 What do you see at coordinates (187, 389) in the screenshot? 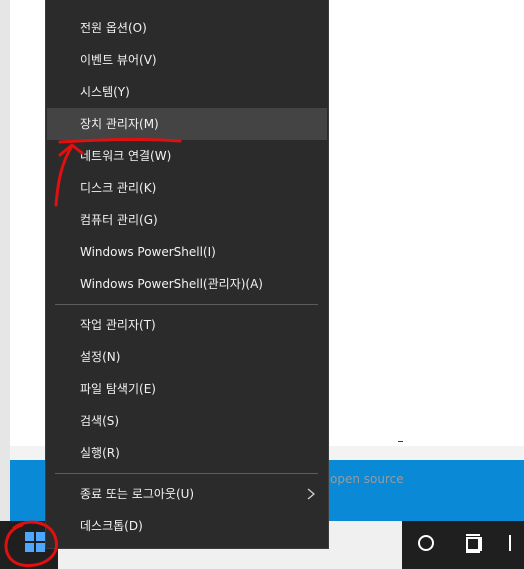
I see `menu-item-file-explorer: 파일 탐색기(E)` at bounding box center [187, 389].